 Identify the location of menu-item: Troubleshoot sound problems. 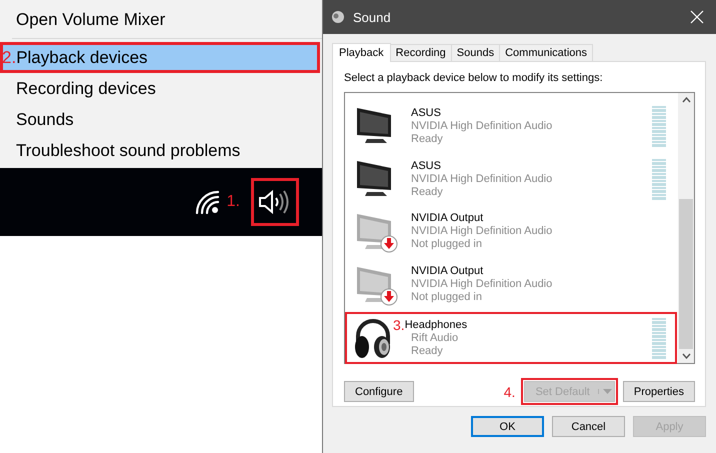
(161, 150).